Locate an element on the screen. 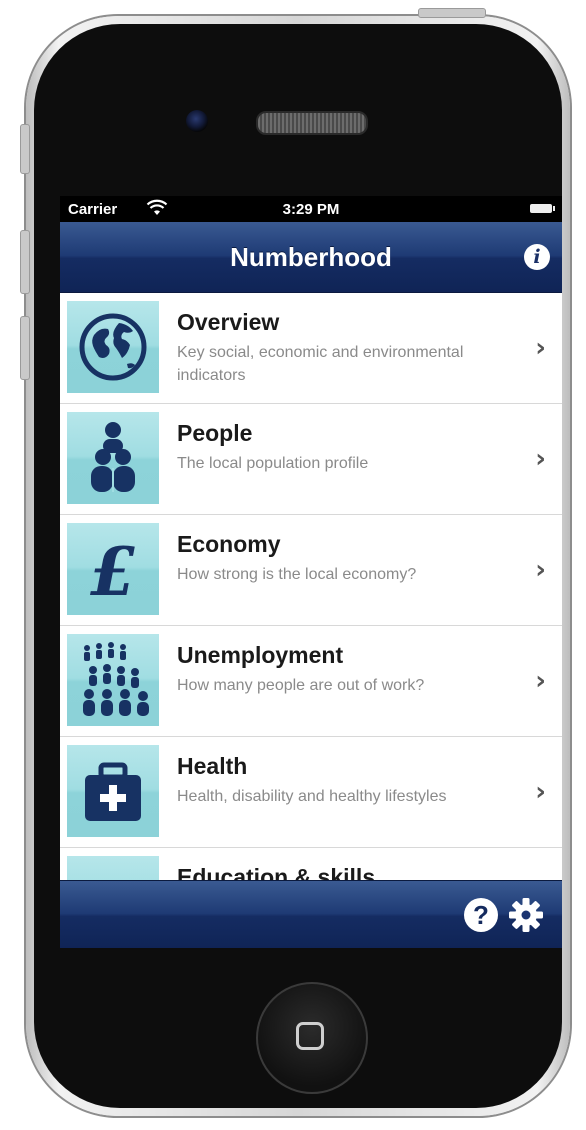 This screenshot has width=586, height=1130. item-subtitle: How many people are out of work? is located at coordinates (301, 685).